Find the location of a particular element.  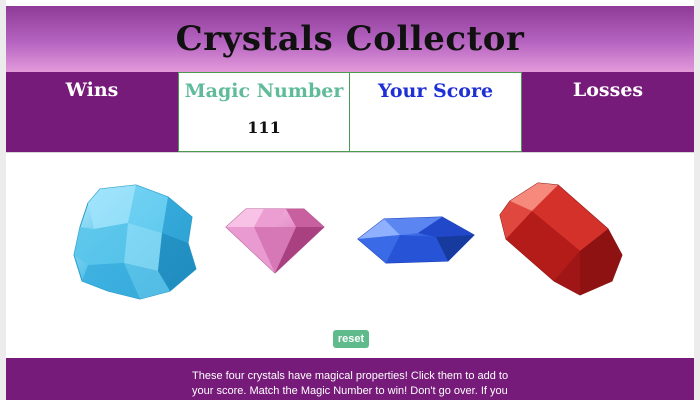

losses-label: Losses is located at coordinates (608, 90).